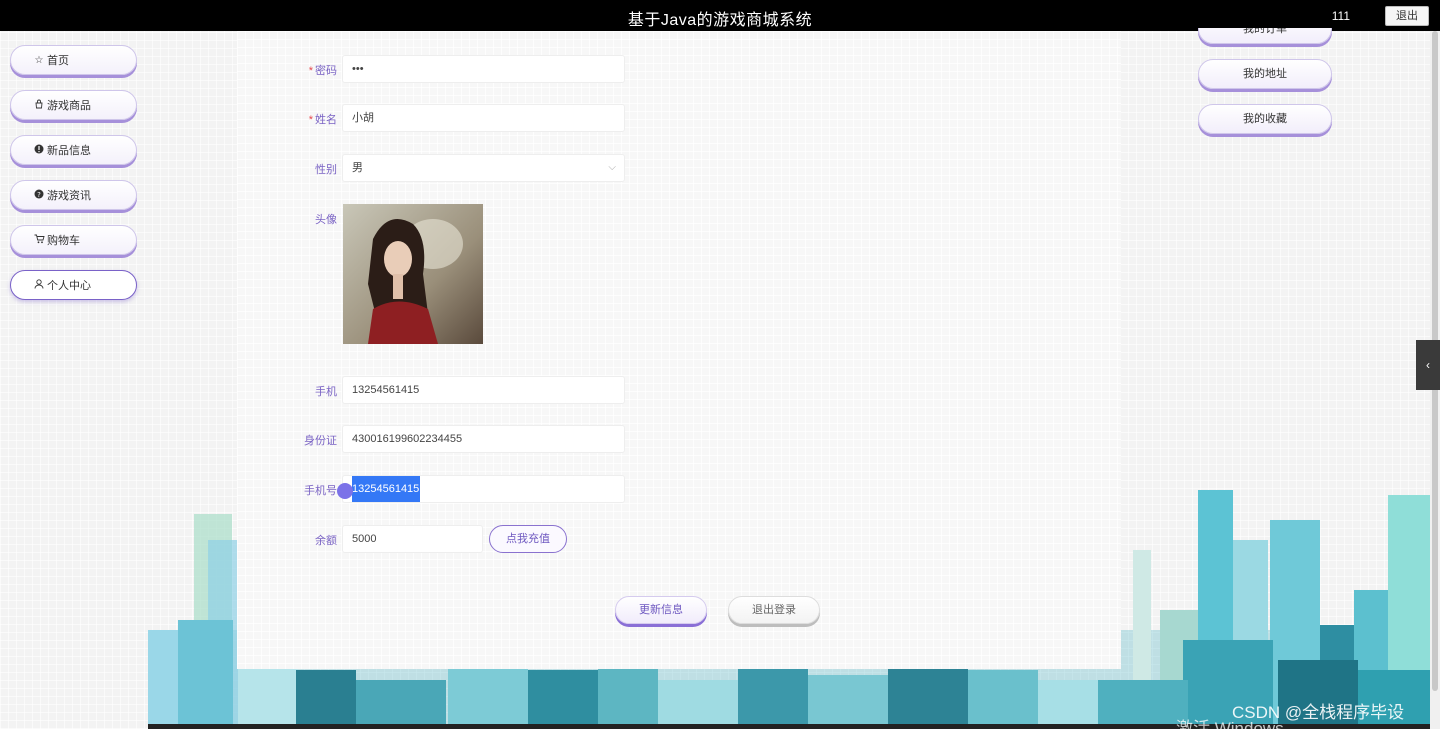  I want to click on logout-button: 退出, so click(1407, 16).